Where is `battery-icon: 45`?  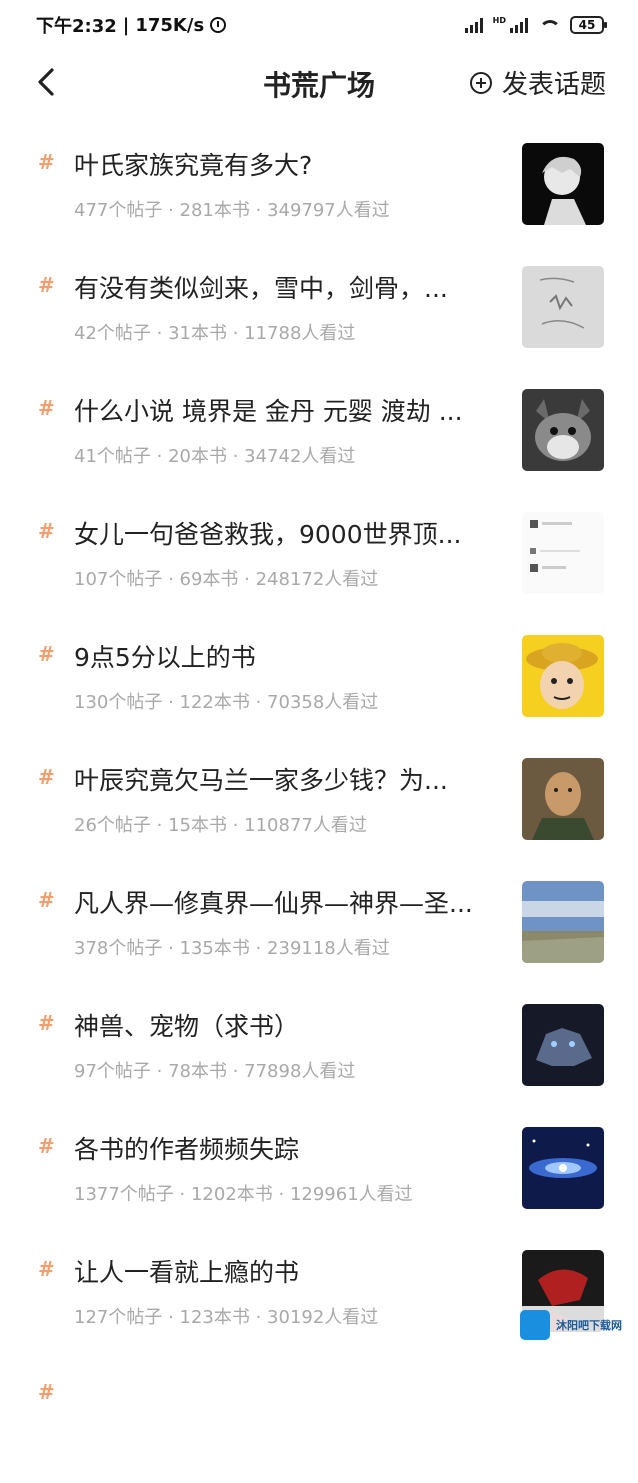 battery-icon: 45 is located at coordinates (588, 25).